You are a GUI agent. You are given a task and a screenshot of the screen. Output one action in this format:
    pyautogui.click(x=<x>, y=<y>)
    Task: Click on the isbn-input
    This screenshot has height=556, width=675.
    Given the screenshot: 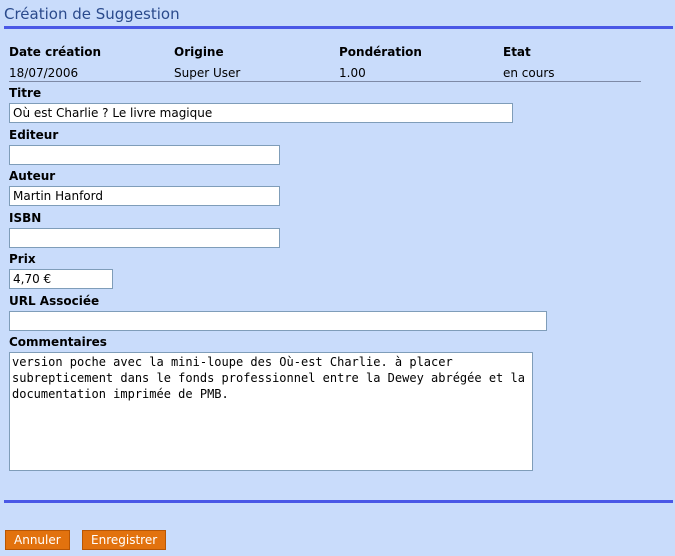 What is the action you would take?
    pyautogui.click(x=144, y=238)
    